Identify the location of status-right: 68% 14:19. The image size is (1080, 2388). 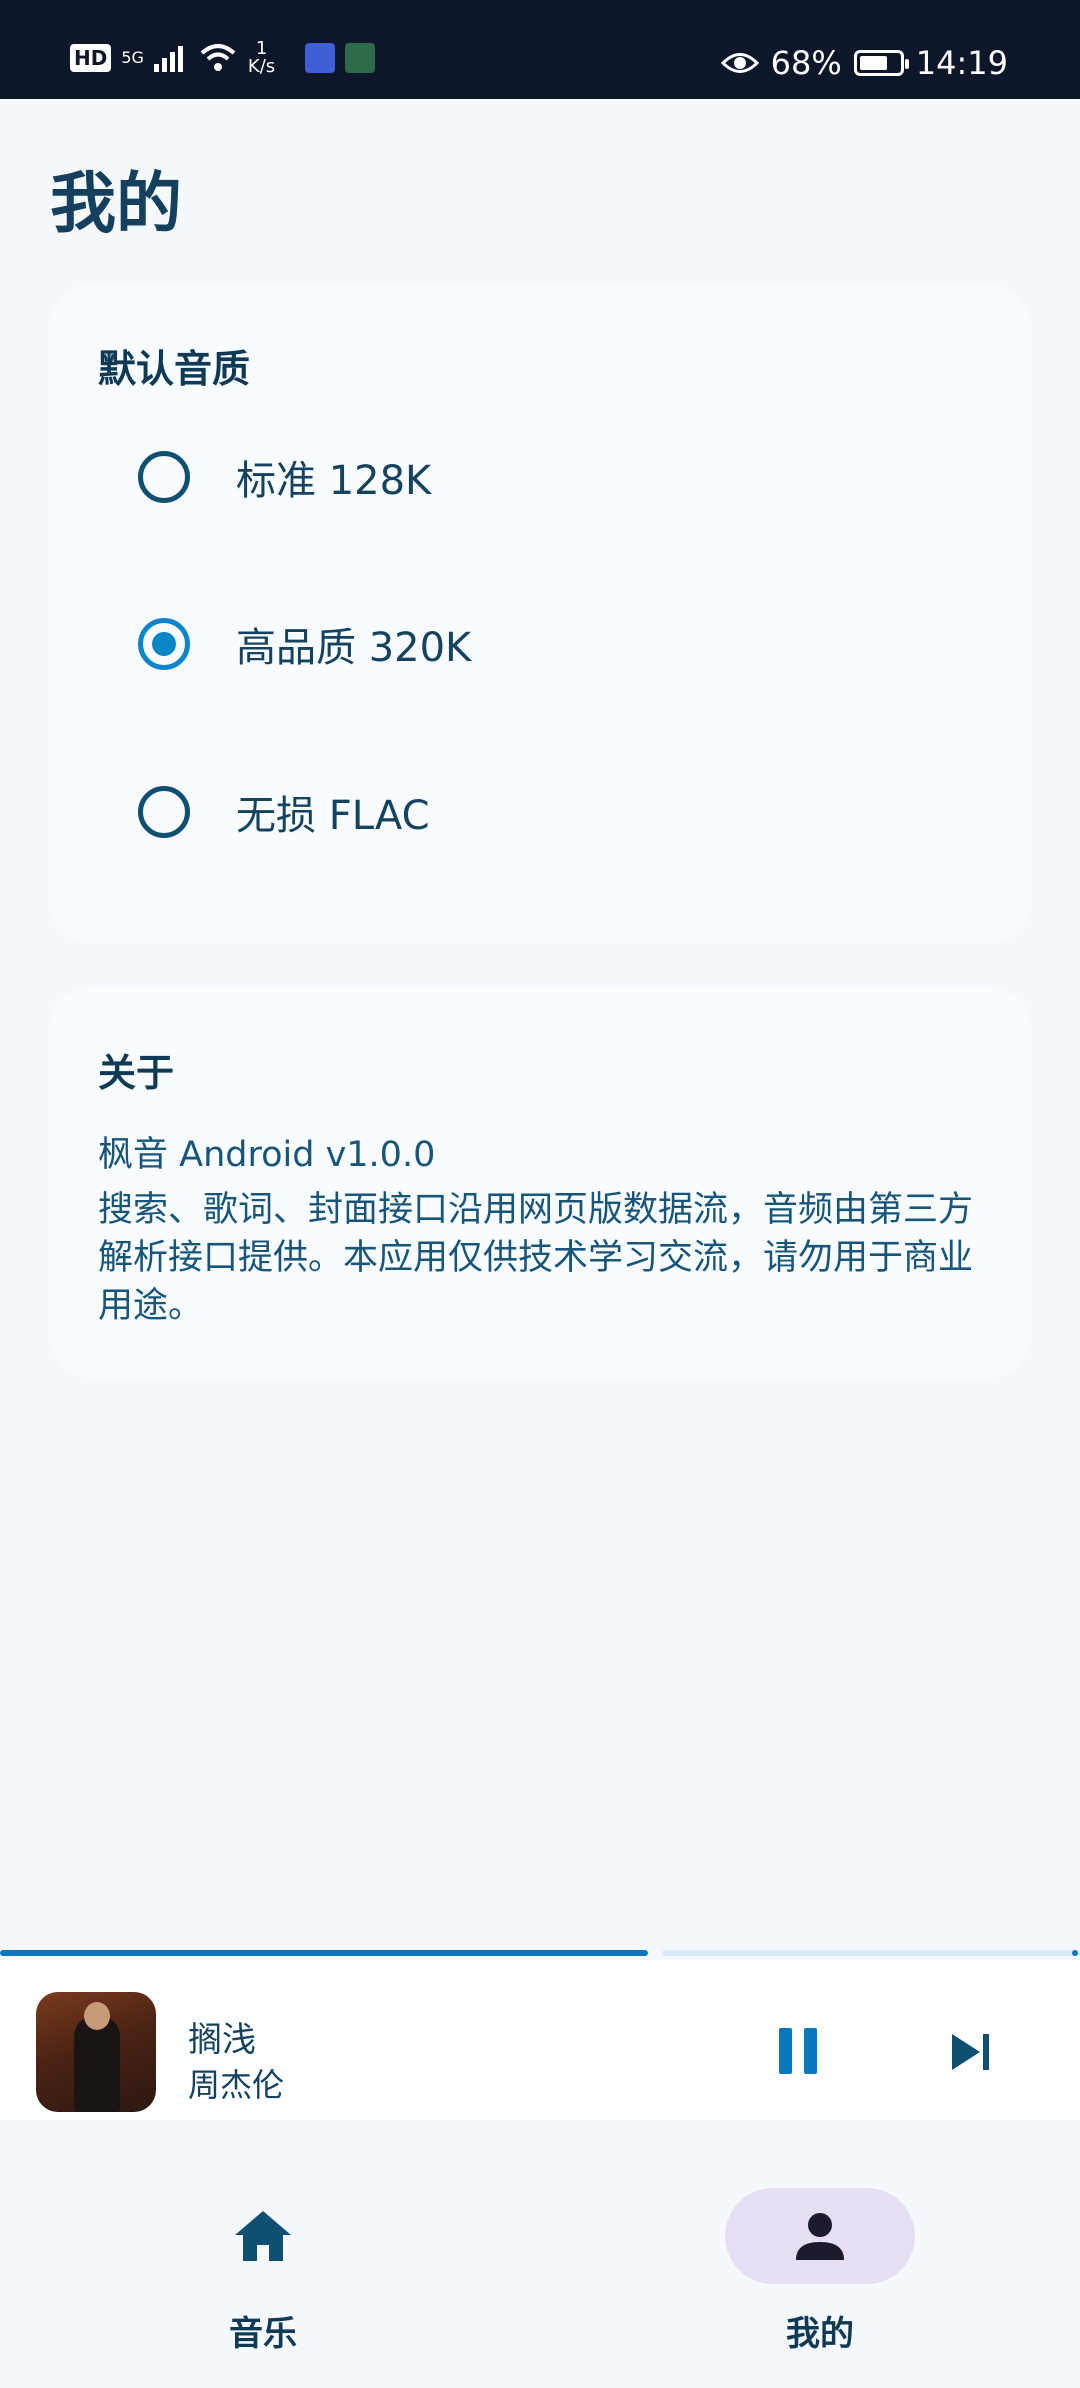
(864, 63).